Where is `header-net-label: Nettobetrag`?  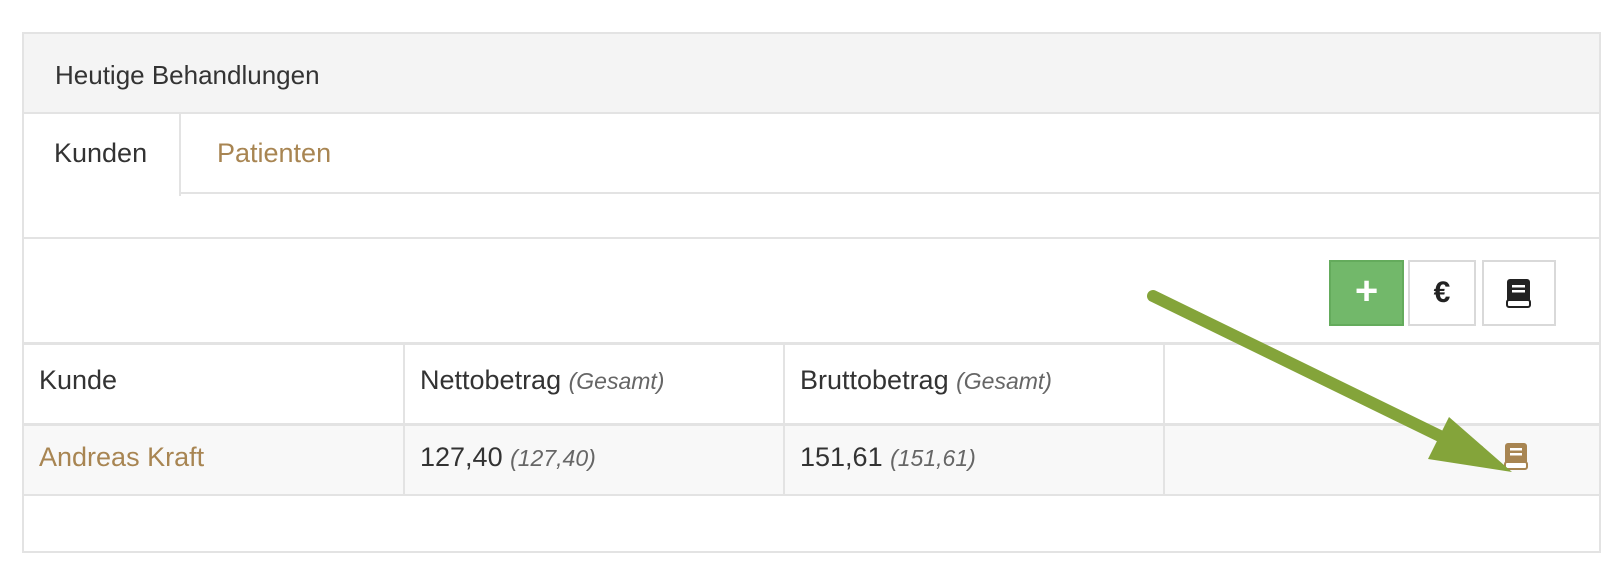 header-net-label: Nettobetrag is located at coordinates (491, 380).